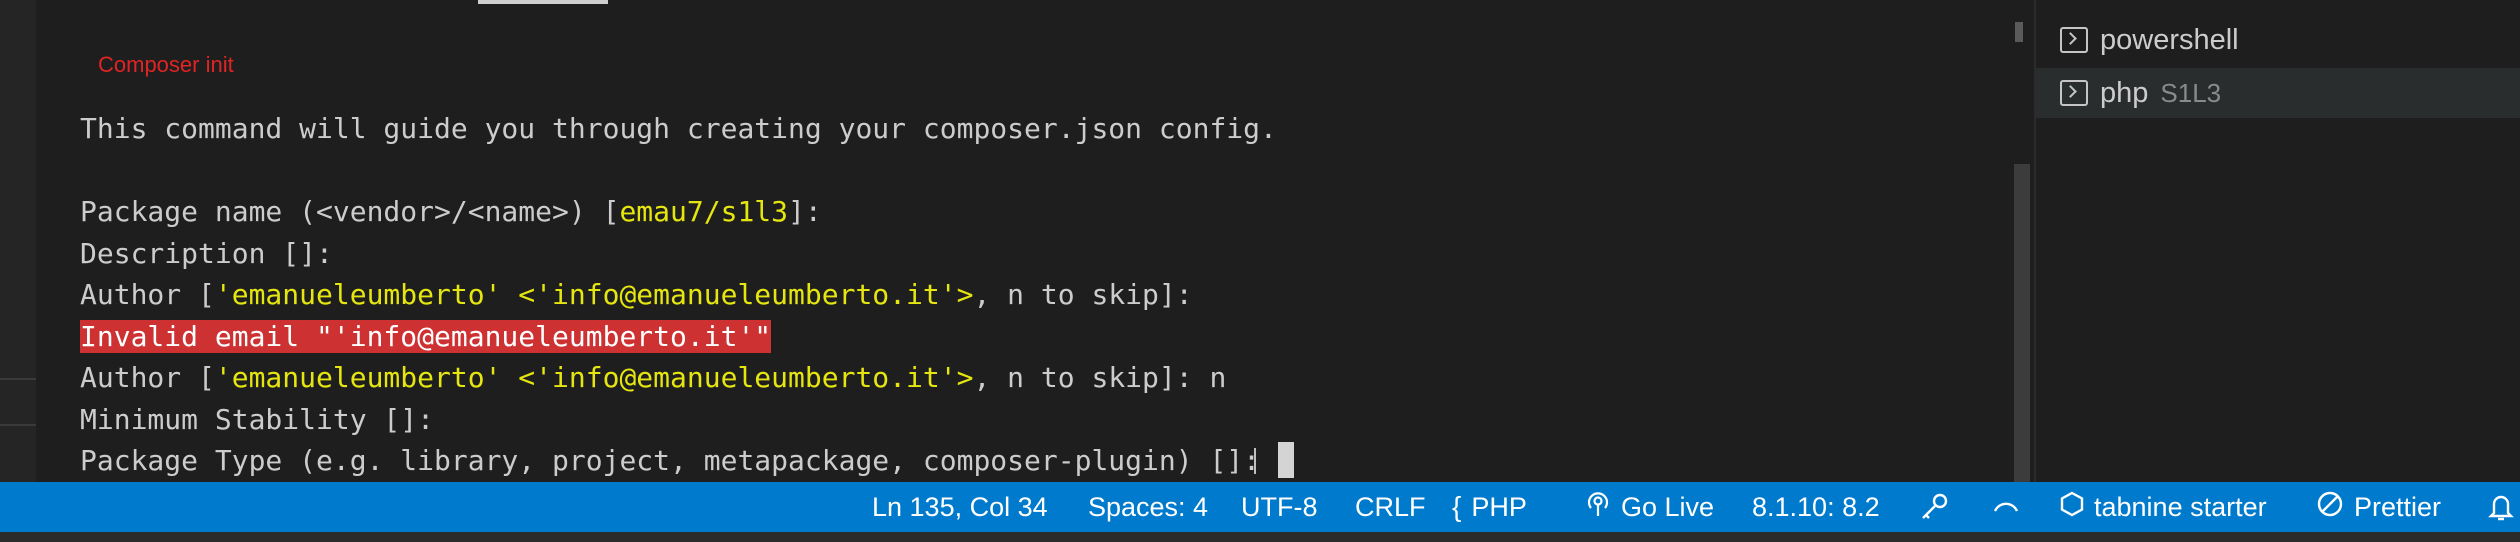 This screenshot has width=2520, height=542. What do you see at coordinates (1260, 461) in the screenshot?
I see `mouse-ibeam-icon` at bounding box center [1260, 461].